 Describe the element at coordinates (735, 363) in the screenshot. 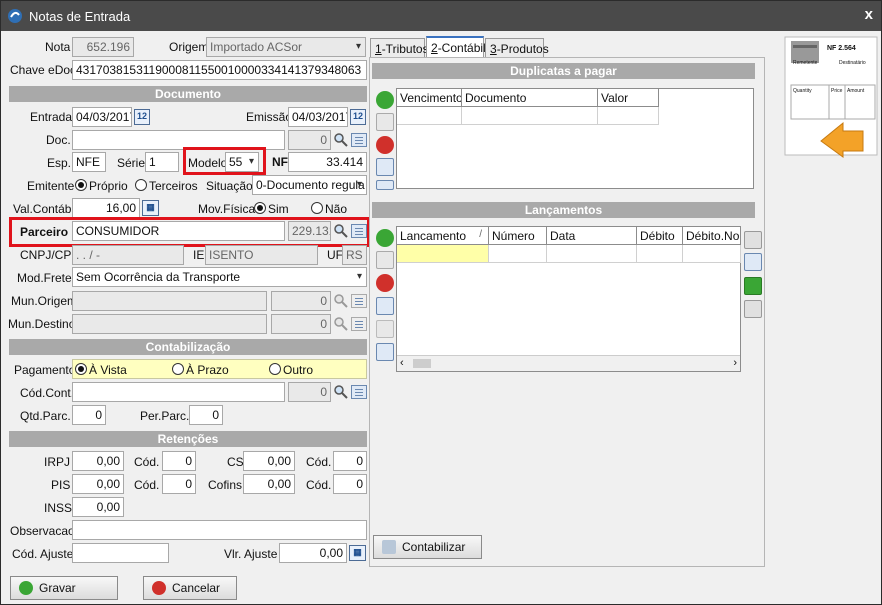

I see `scroll-right-icon: ›` at that location.